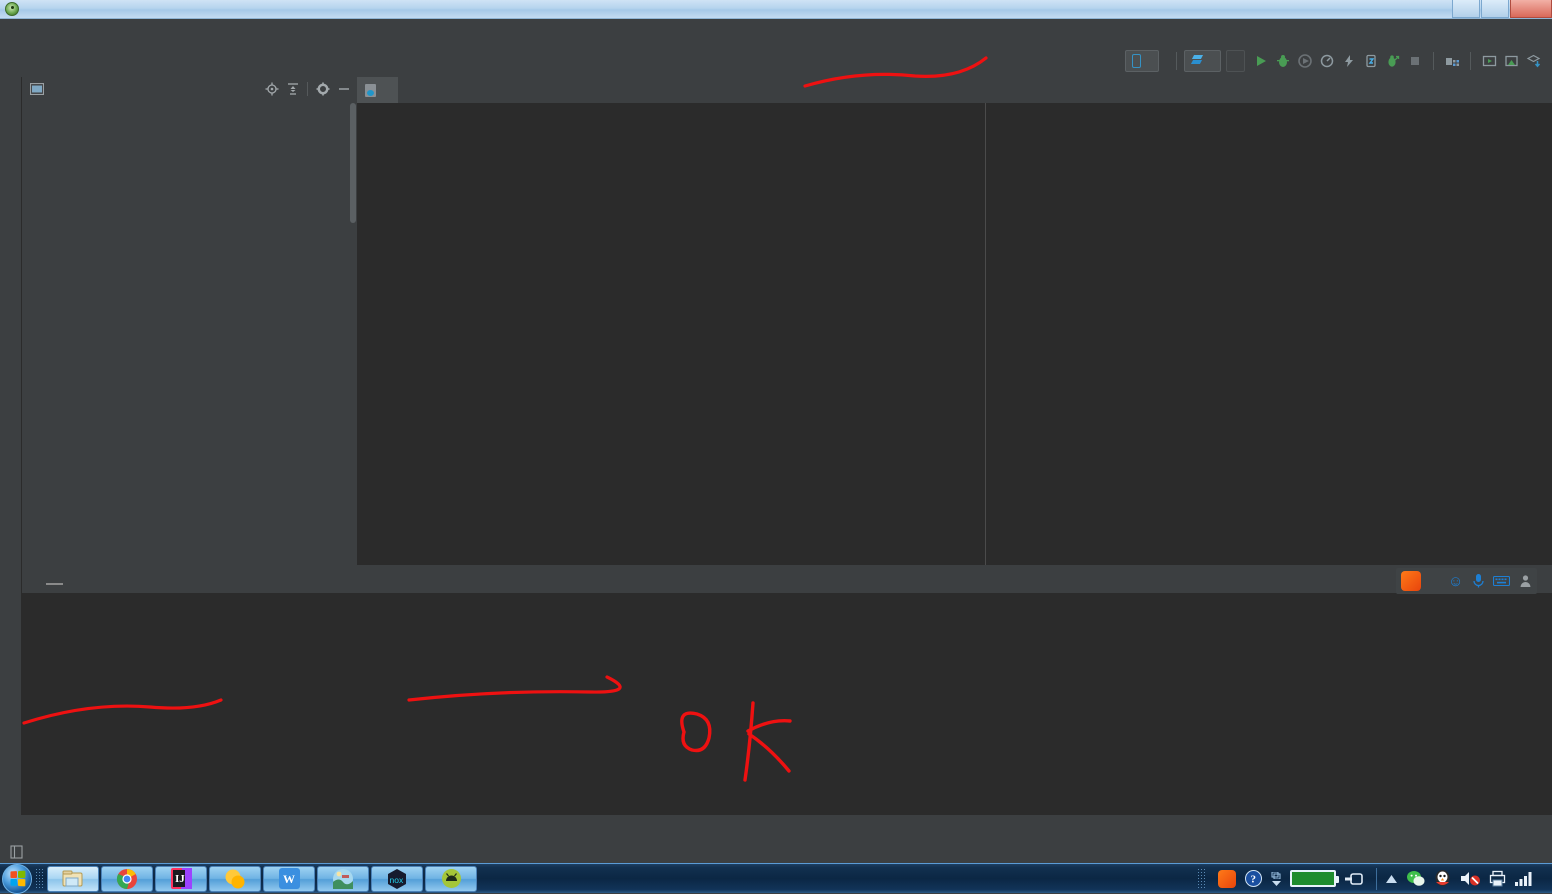 The image size is (1552, 894). I want to click on taskbar-chrome, so click(127, 878).